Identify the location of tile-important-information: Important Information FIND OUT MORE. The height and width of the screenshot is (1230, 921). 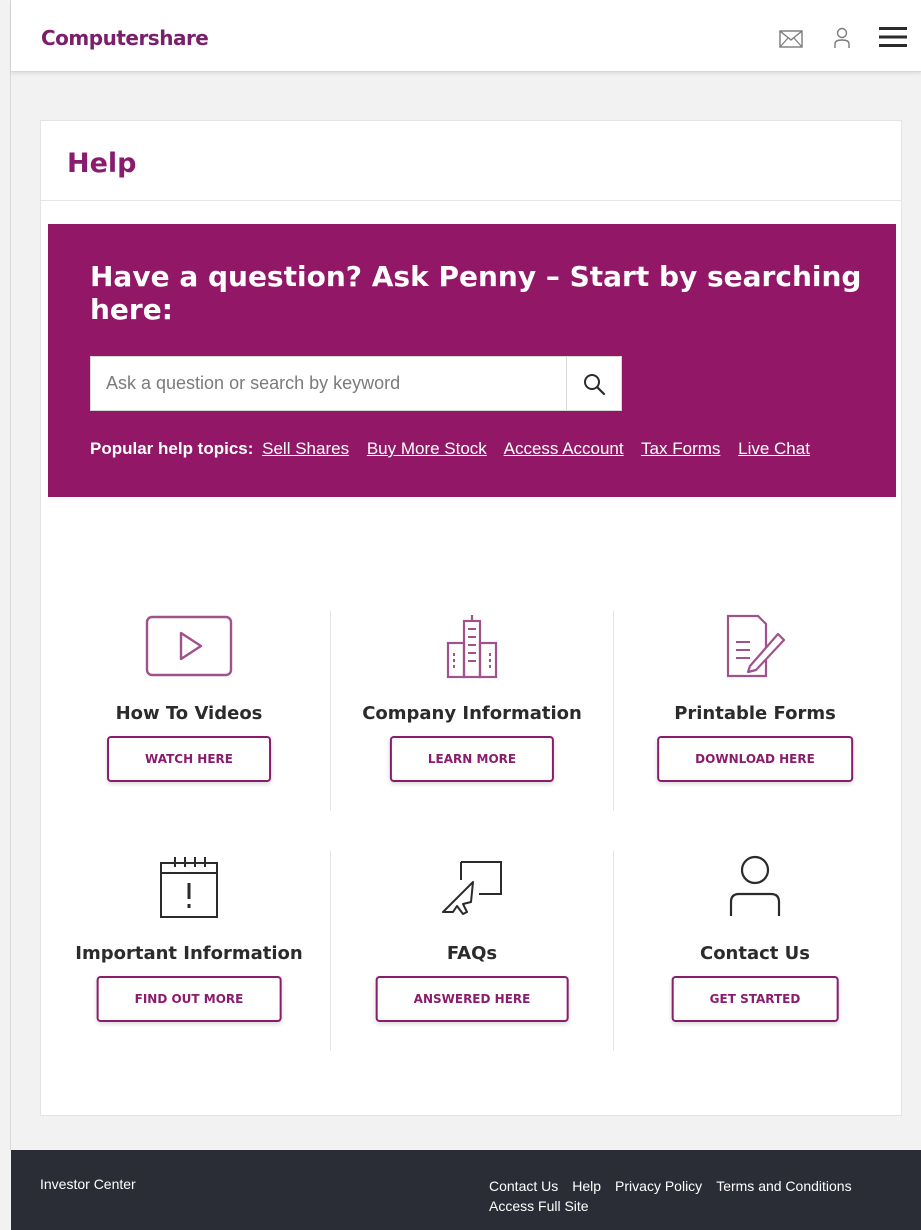
(189, 951).